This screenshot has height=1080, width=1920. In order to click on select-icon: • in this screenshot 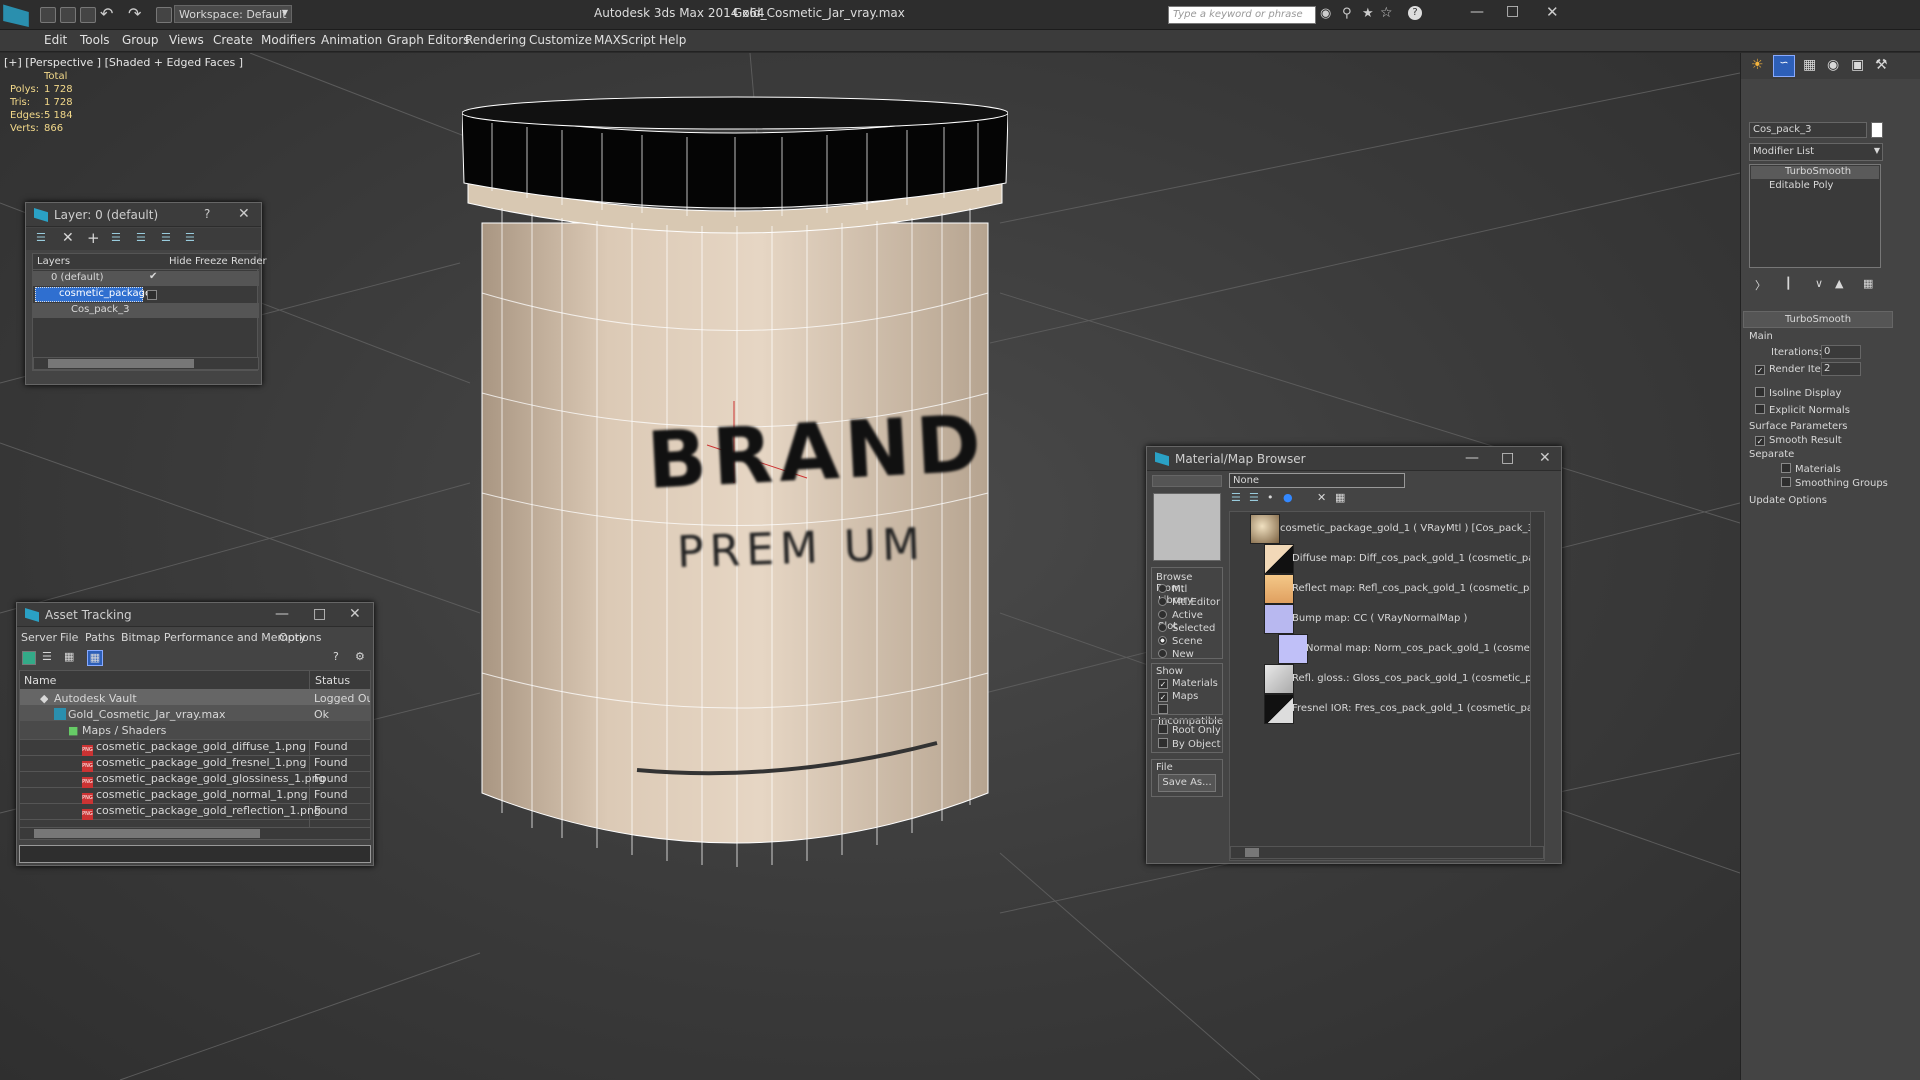, I will do `click(1270, 497)`.